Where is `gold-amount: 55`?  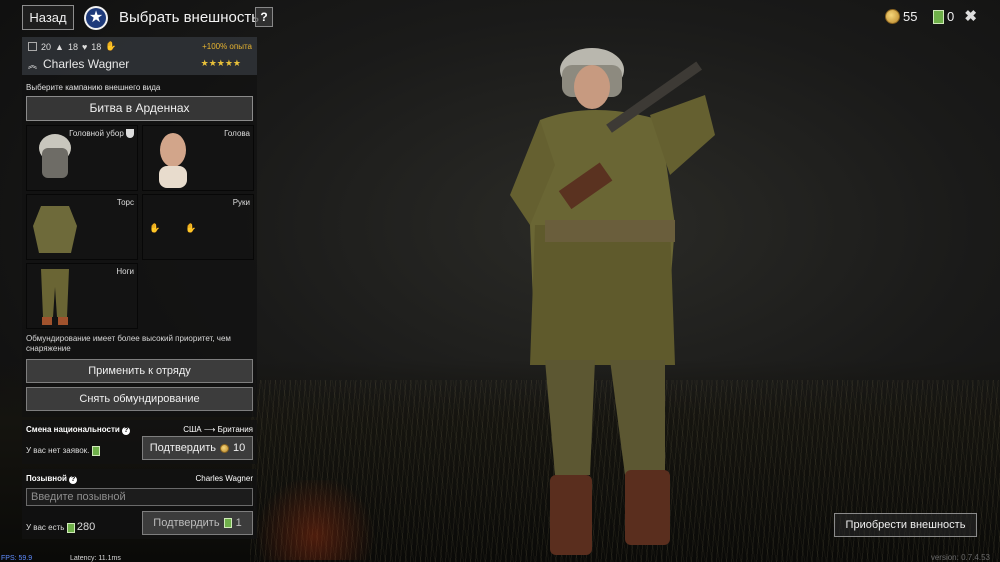 gold-amount: 55 is located at coordinates (910, 16).